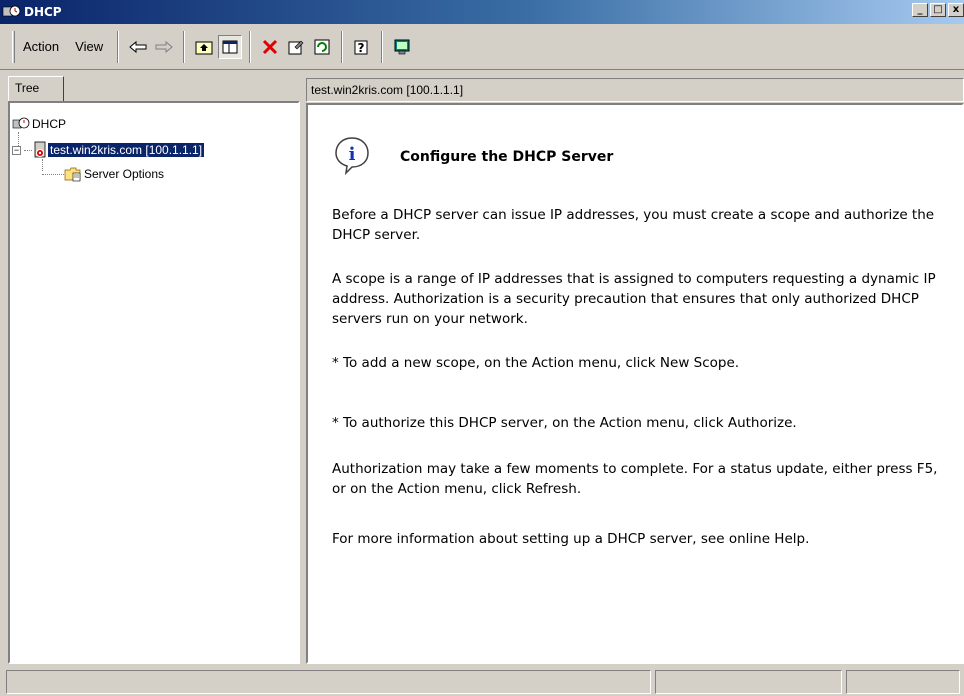  What do you see at coordinates (482, 12) in the screenshot?
I see `title-bar: DHCP _ □ x` at bounding box center [482, 12].